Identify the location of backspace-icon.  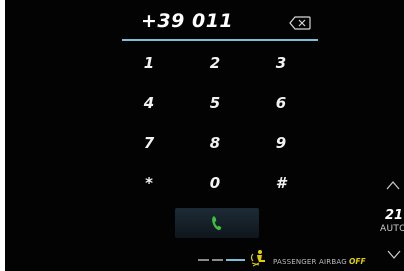
(300, 23).